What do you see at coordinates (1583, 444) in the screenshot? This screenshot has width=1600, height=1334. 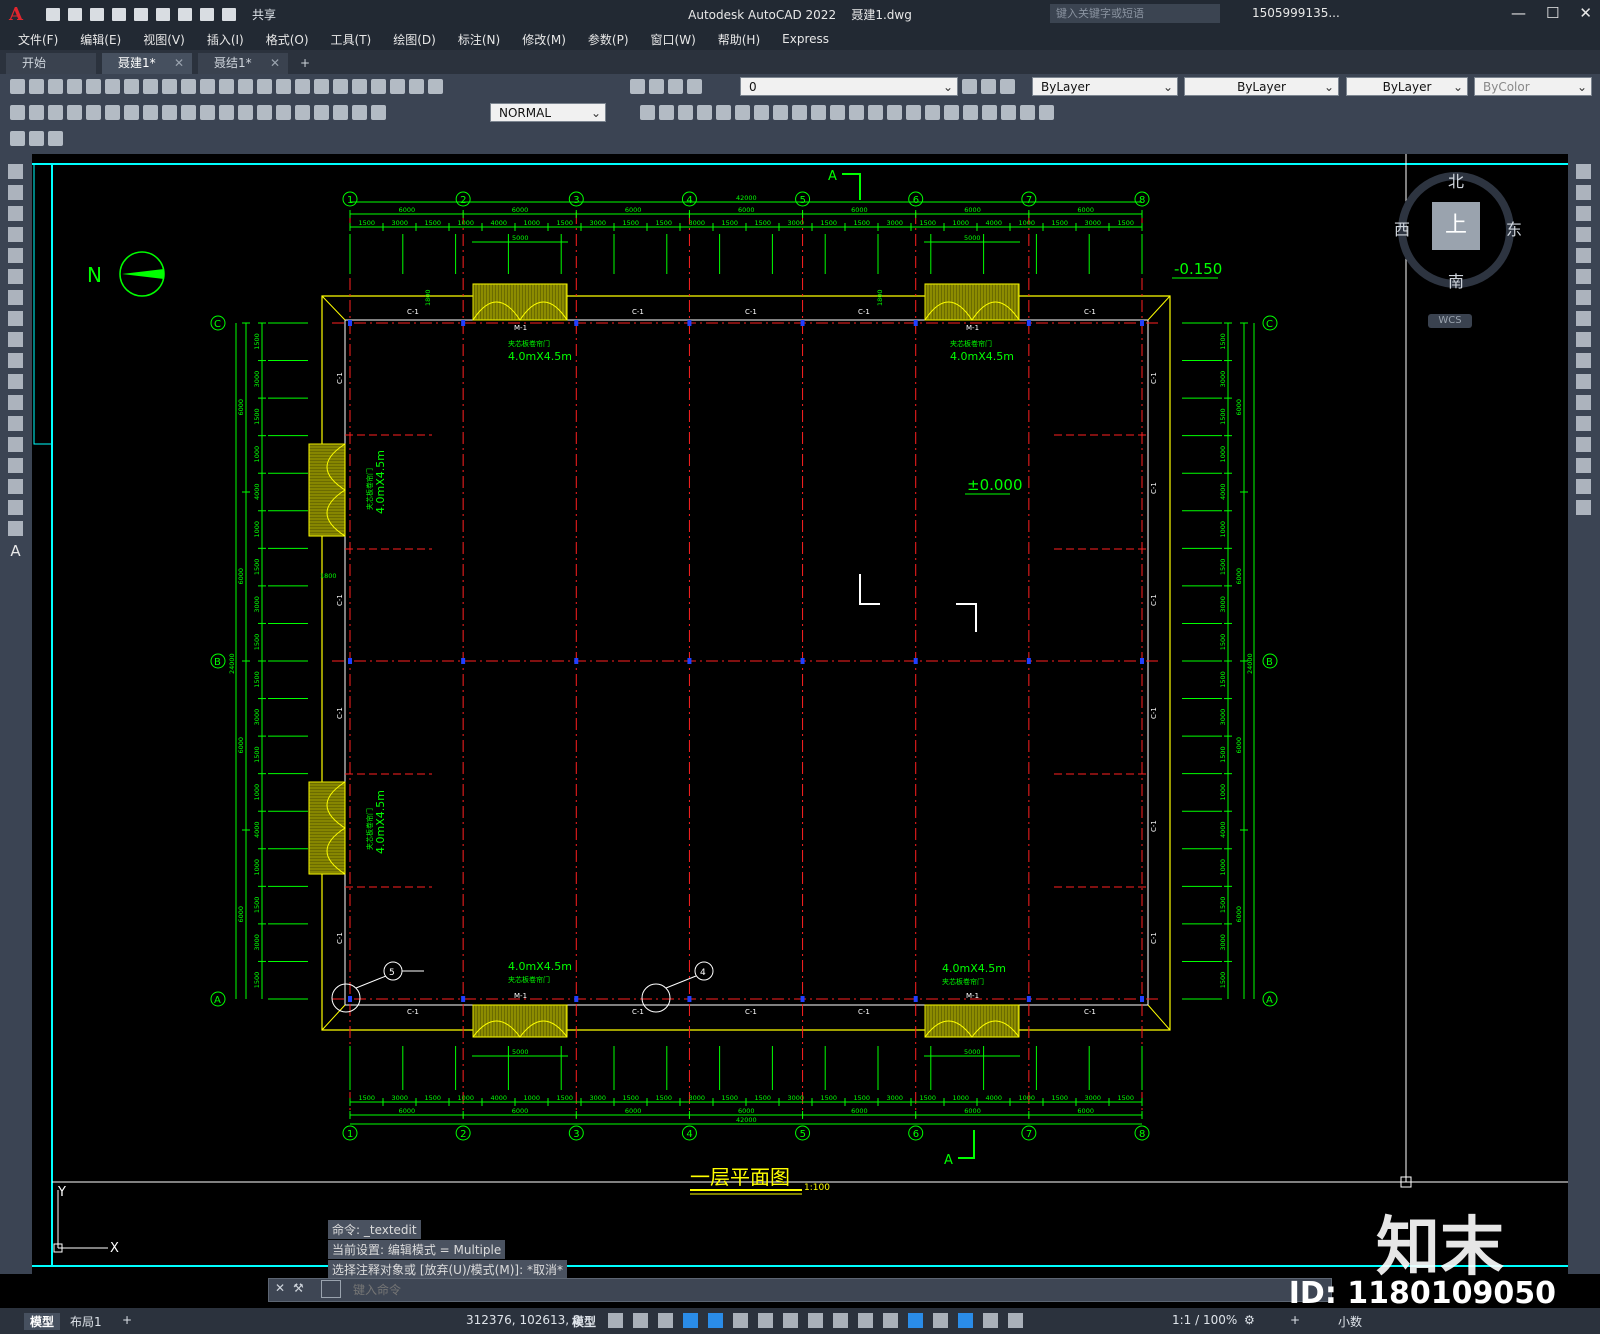 I see `chamfer-icon` at bounding box center [1583, 444].